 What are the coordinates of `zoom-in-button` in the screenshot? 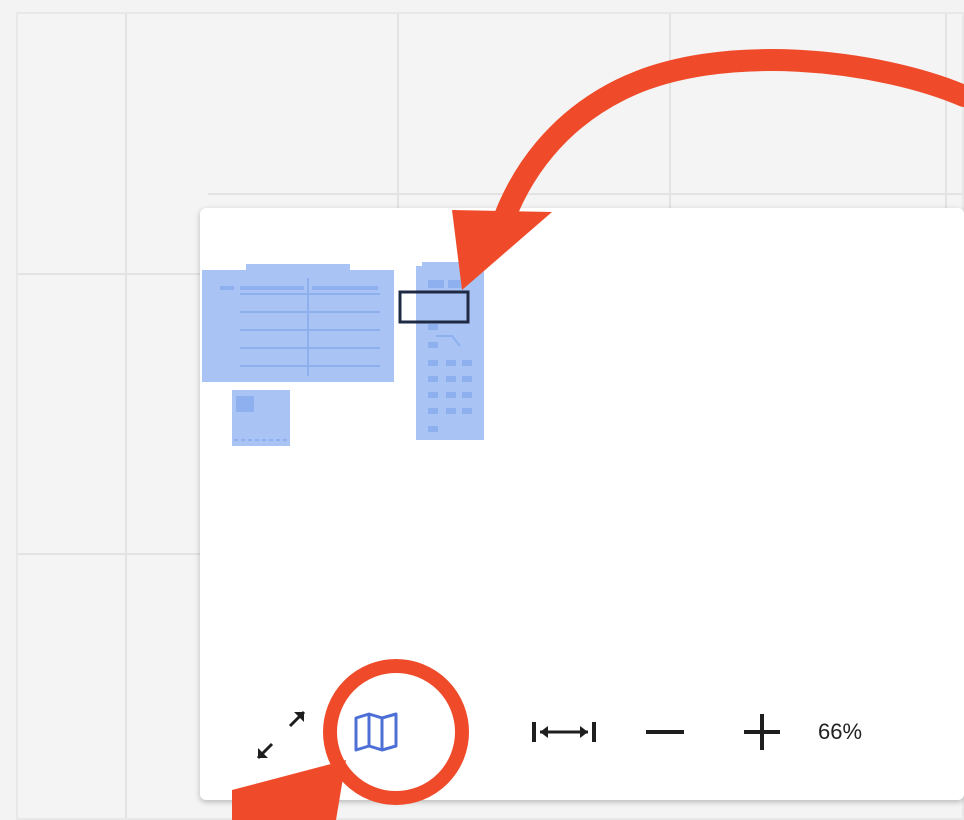 It's located at (762, 732).